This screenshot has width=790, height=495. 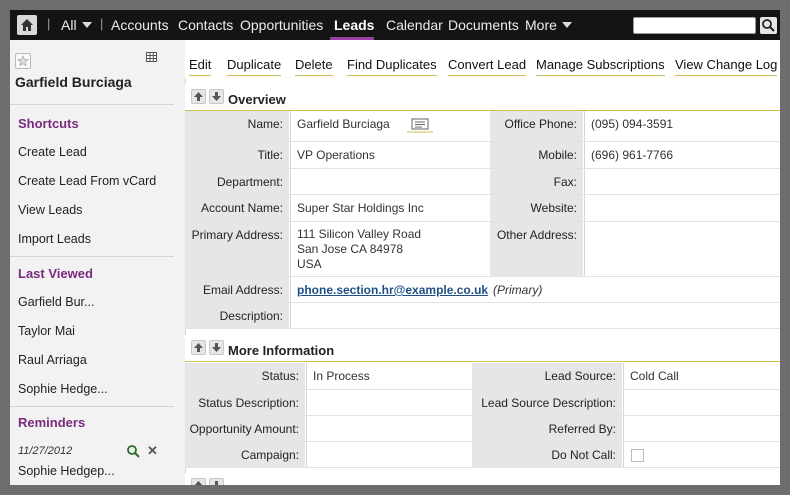 I want to click on nav-accounts: Accounts, so click(x=140, y=25).